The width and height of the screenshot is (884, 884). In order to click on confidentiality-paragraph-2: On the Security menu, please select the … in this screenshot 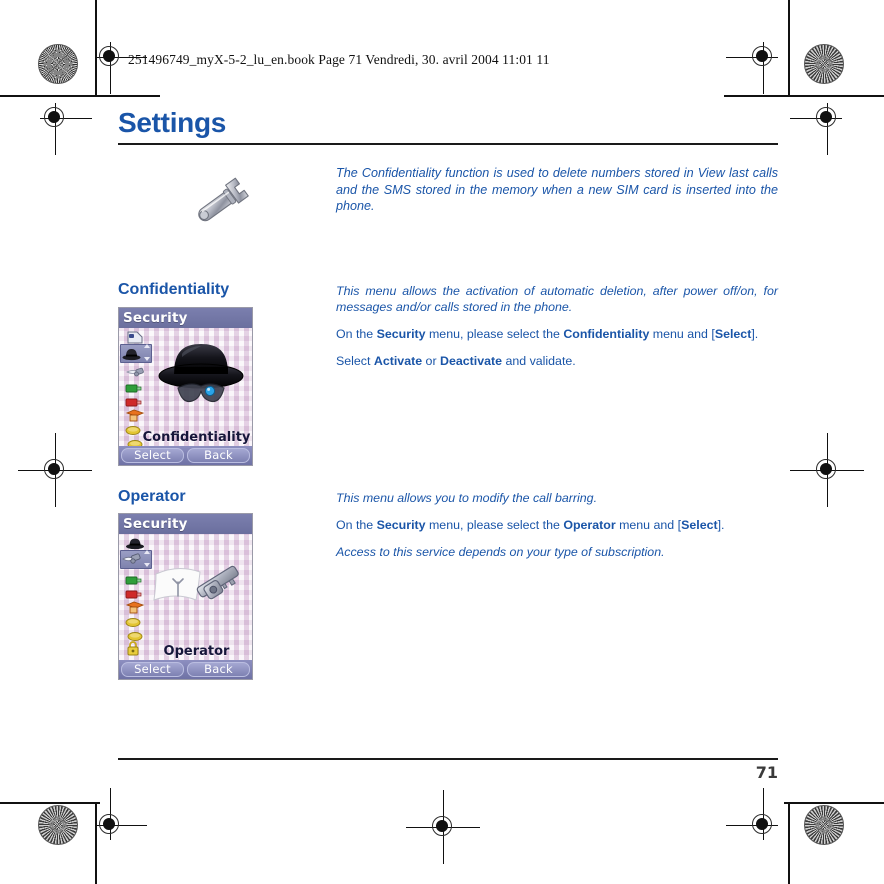, I will do `click(547, 334)`.